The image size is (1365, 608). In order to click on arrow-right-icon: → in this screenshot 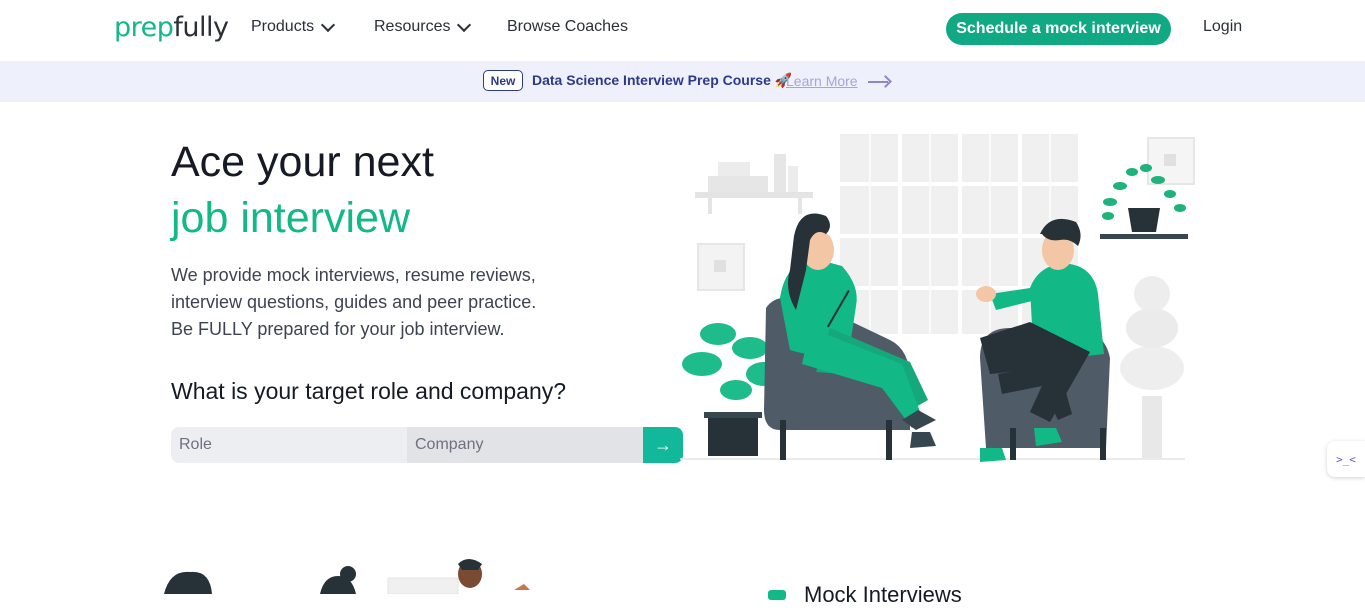, I will do `click(663, 444)`.